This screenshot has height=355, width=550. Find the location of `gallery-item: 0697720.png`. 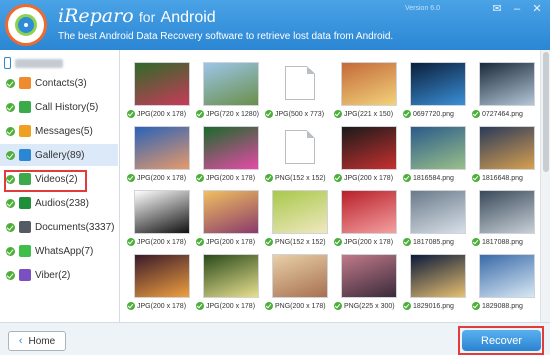

gallery-item: 0697720.png is located at coordinates (436, 92).